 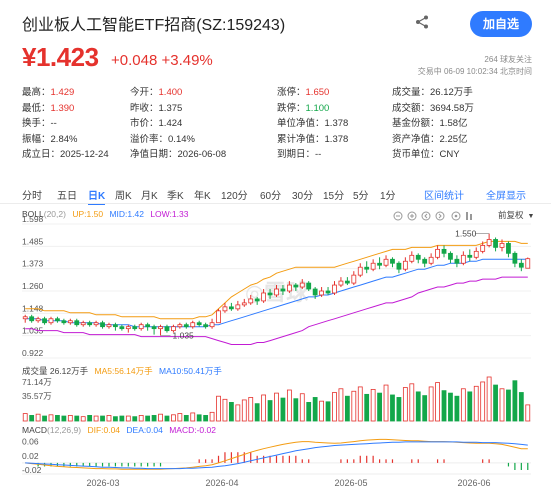 I want to click on zoom-out-icon, so click(x=398, y=216).